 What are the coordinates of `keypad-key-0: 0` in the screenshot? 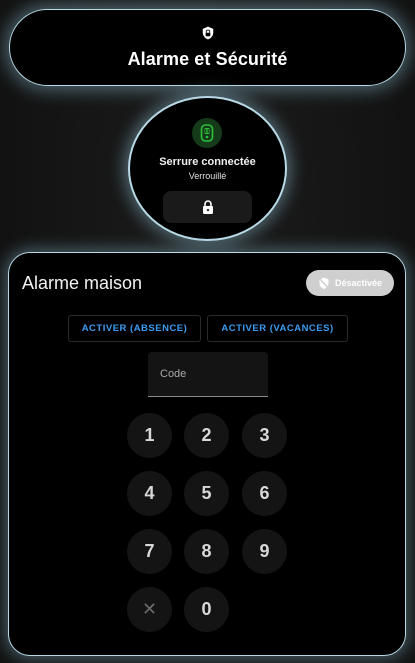 It's located at (206, 609).